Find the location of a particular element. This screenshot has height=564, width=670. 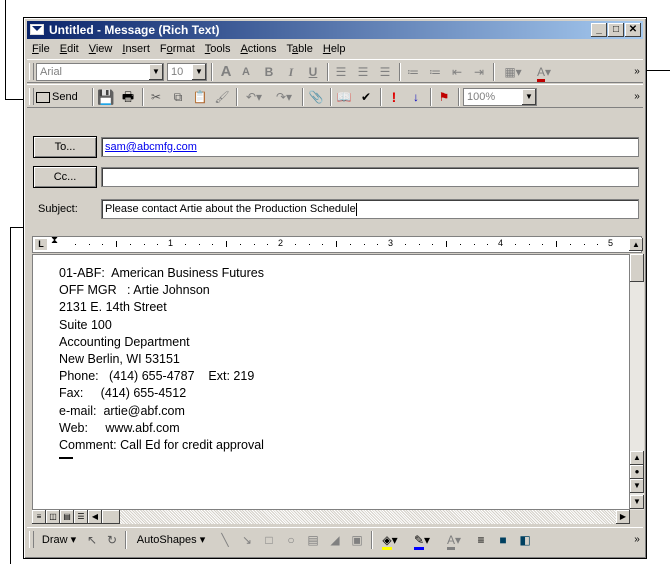

minimize-button: _ is located at coordinates (599, 30).